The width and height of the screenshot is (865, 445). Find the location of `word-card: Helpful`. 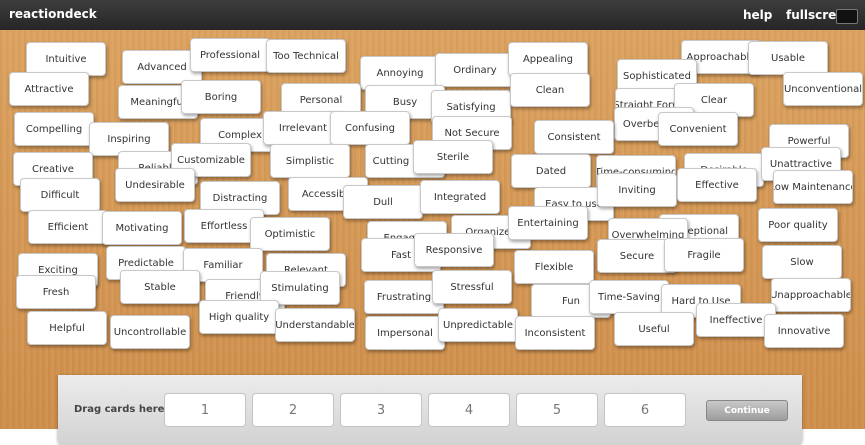

word-card: Helpful is located at coordinates (67, 328).